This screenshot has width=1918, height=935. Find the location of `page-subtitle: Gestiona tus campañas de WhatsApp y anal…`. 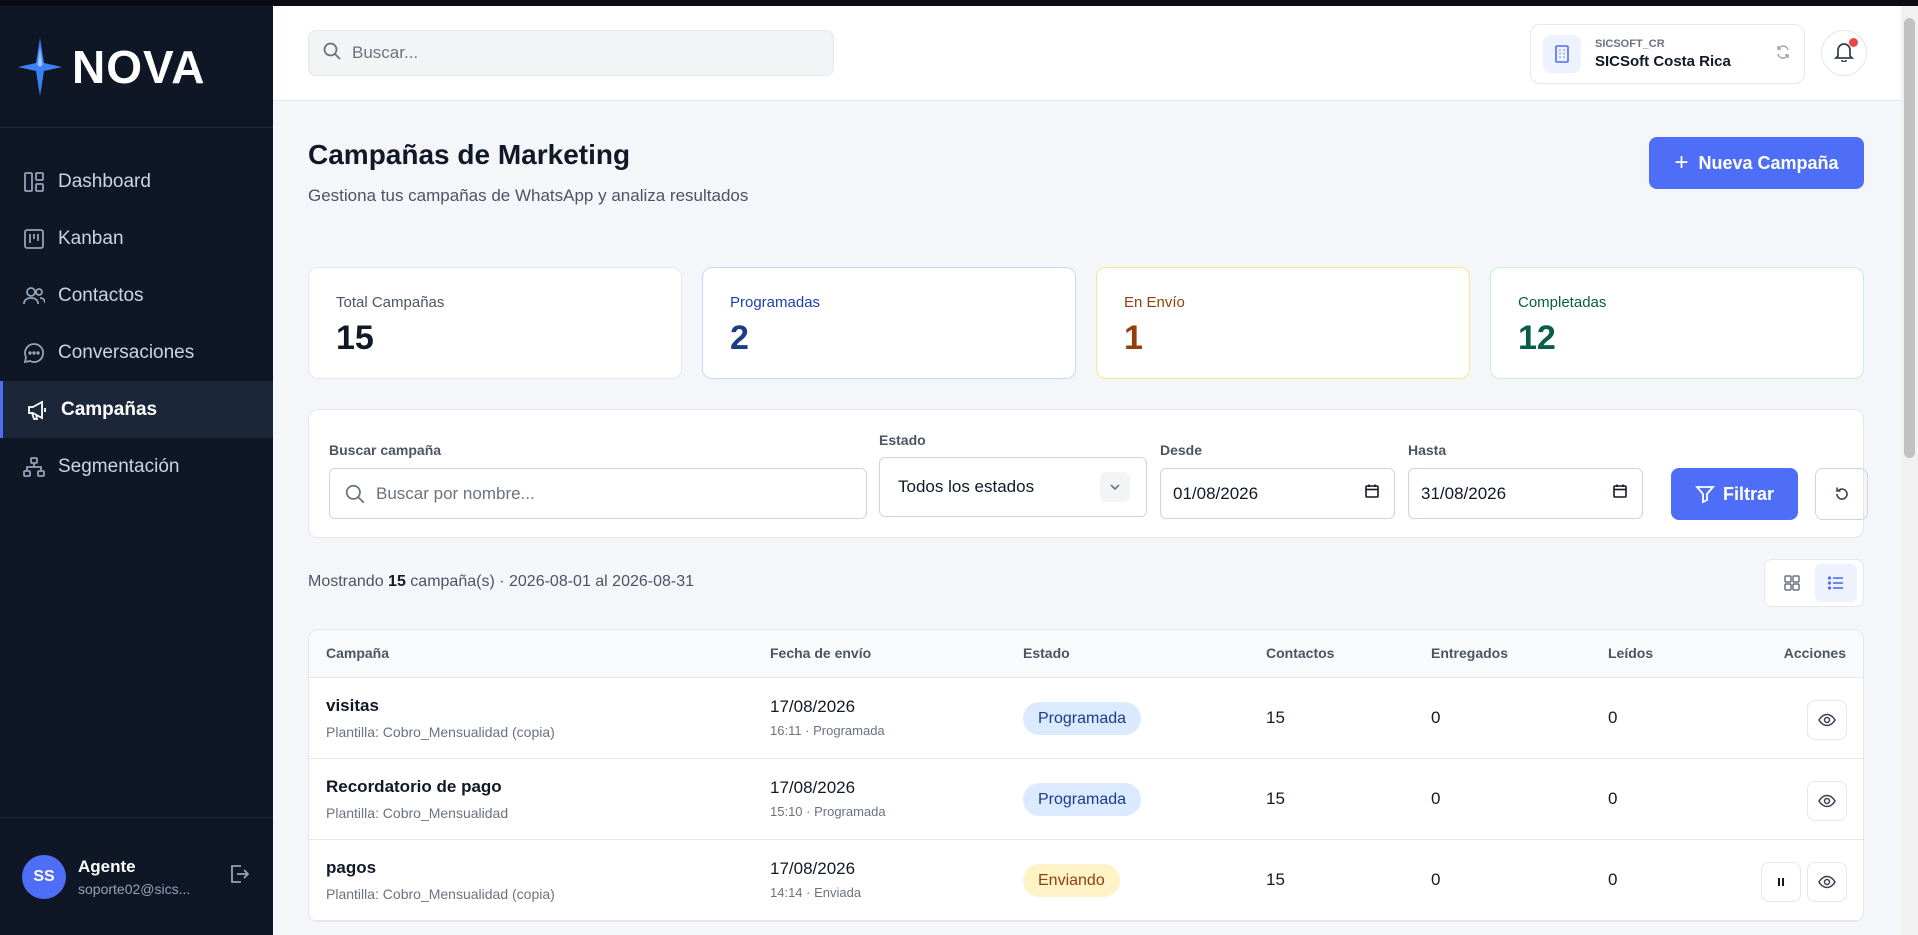

page-subtitle: Gestiona tus campañas de WhatsApp y anal… is located at coordinates (528, 195).